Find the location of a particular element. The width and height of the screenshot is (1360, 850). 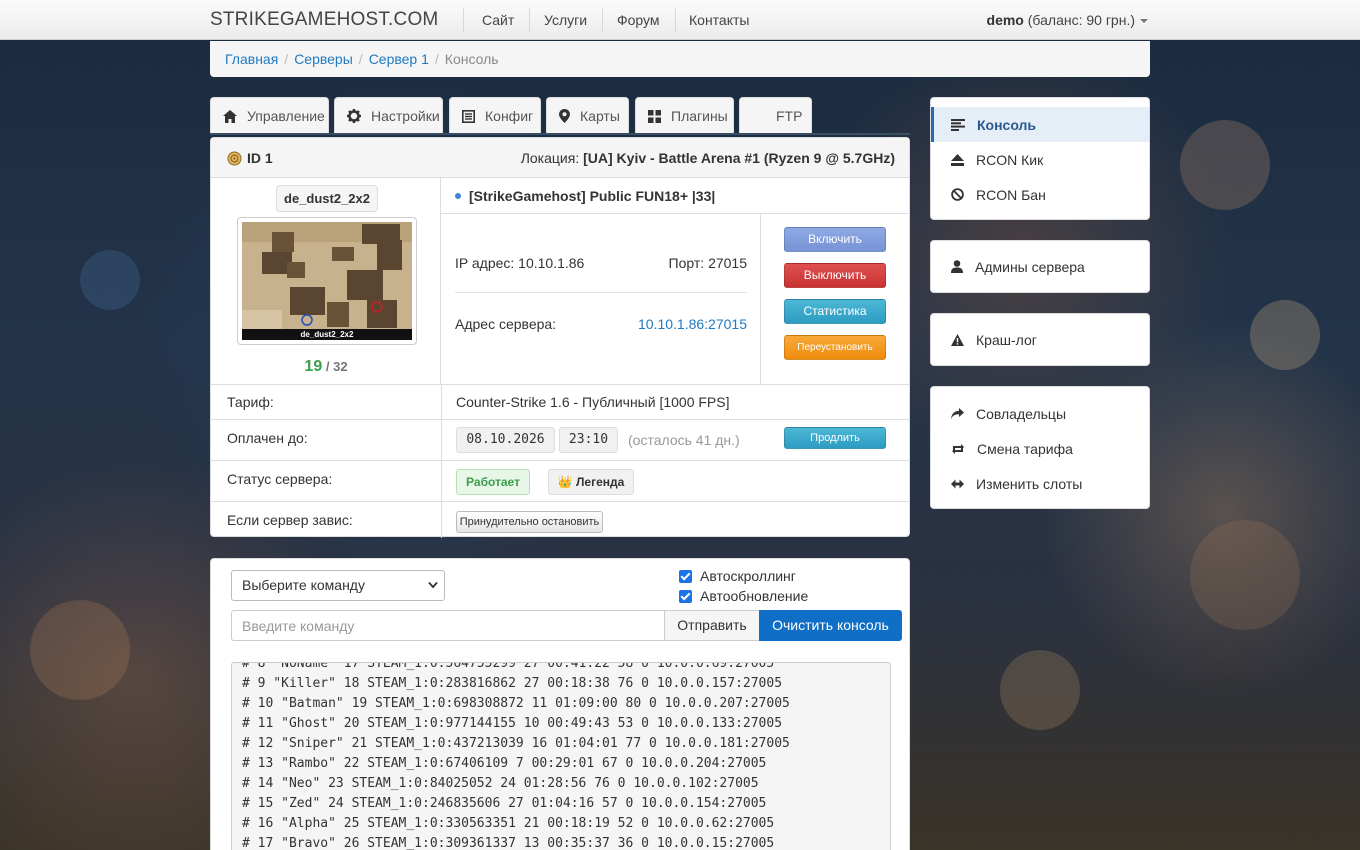

sidebar-item-rcon-kick: RCON Кик is located at coordinates (1040, 159).